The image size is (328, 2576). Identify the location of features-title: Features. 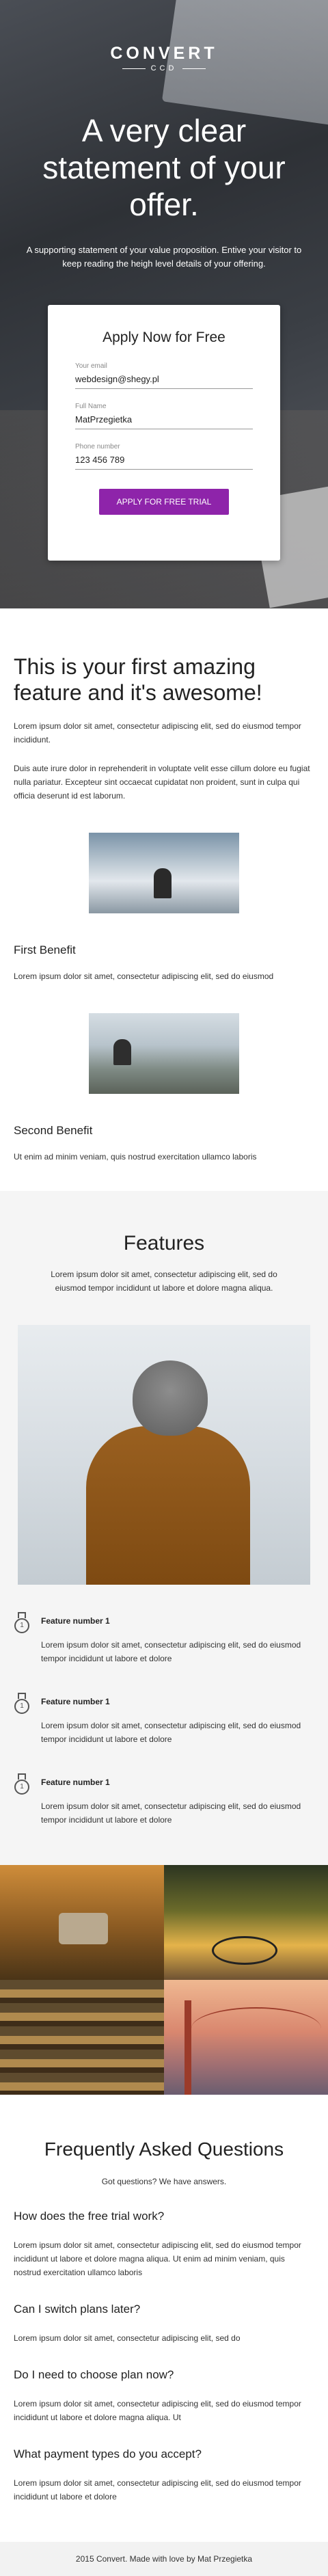
(164, 1243).